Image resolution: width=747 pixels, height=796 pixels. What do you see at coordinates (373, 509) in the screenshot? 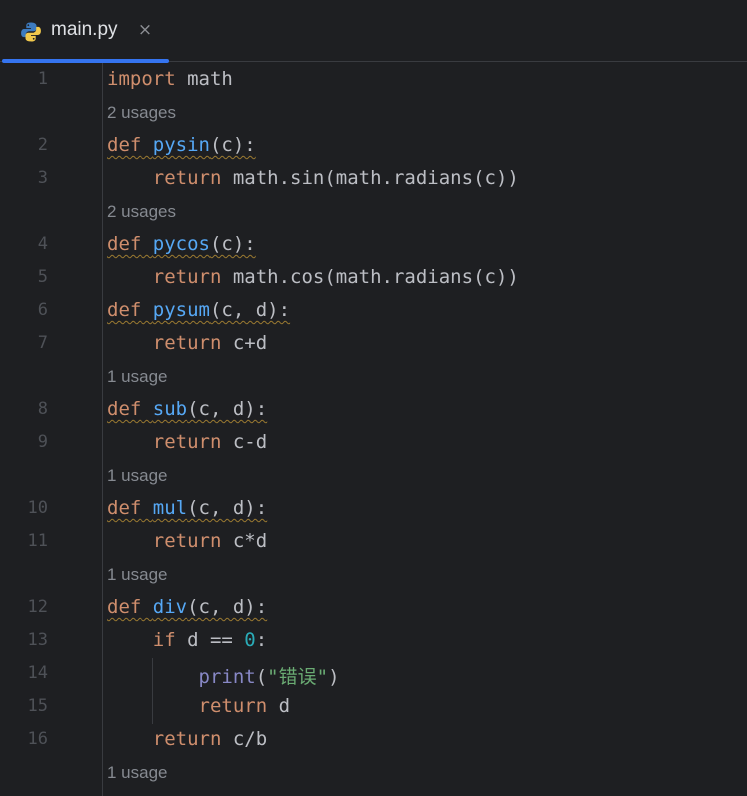
I see `code-line: 10 def mul(c, d):` at bounding box center [373, 509].